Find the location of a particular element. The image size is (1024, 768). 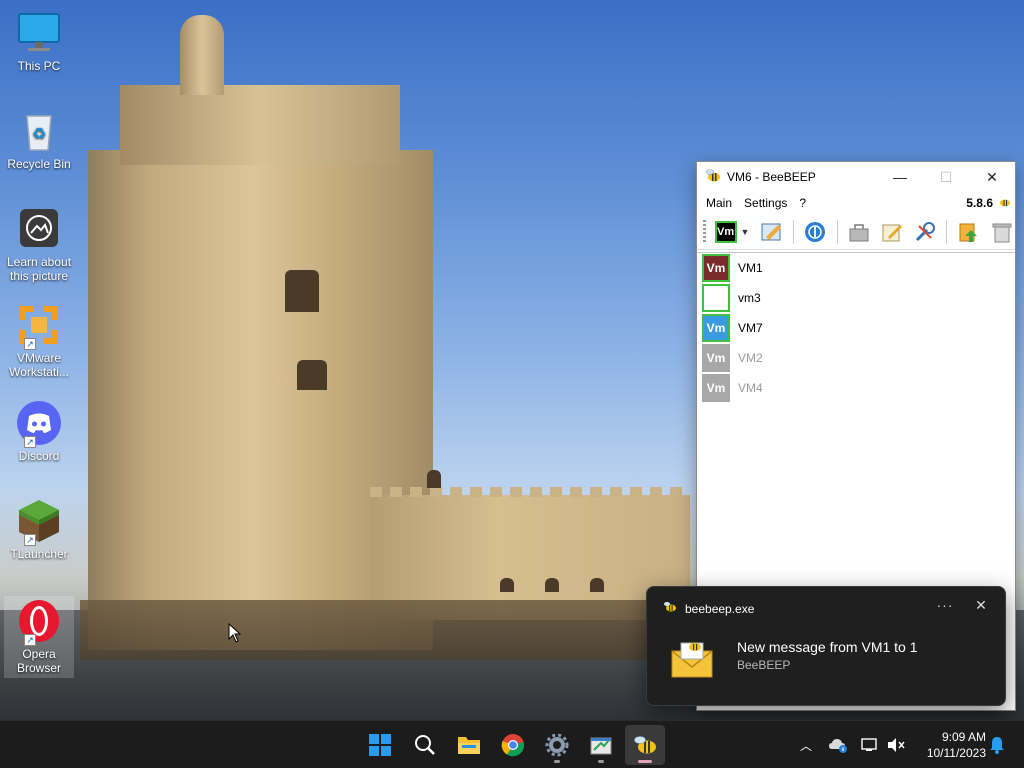

bell-icon is located at coordinates (997, 745).